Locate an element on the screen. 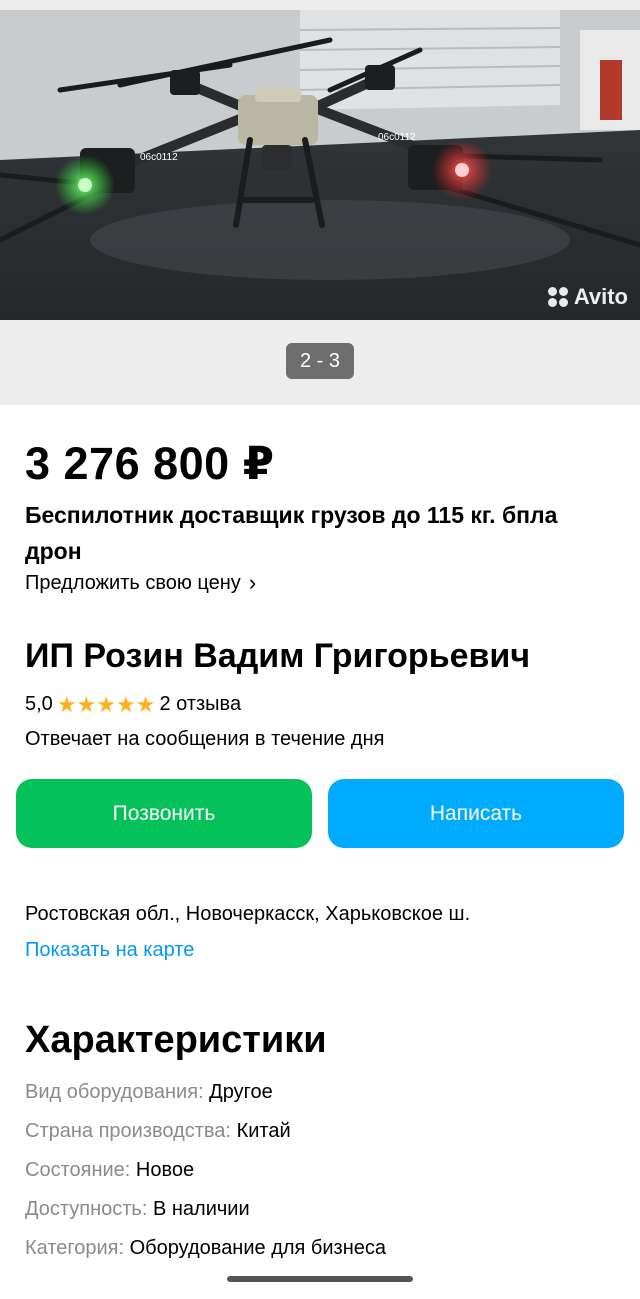  show-on-map-link: Показать на карте is located at coordinates (109, 950).